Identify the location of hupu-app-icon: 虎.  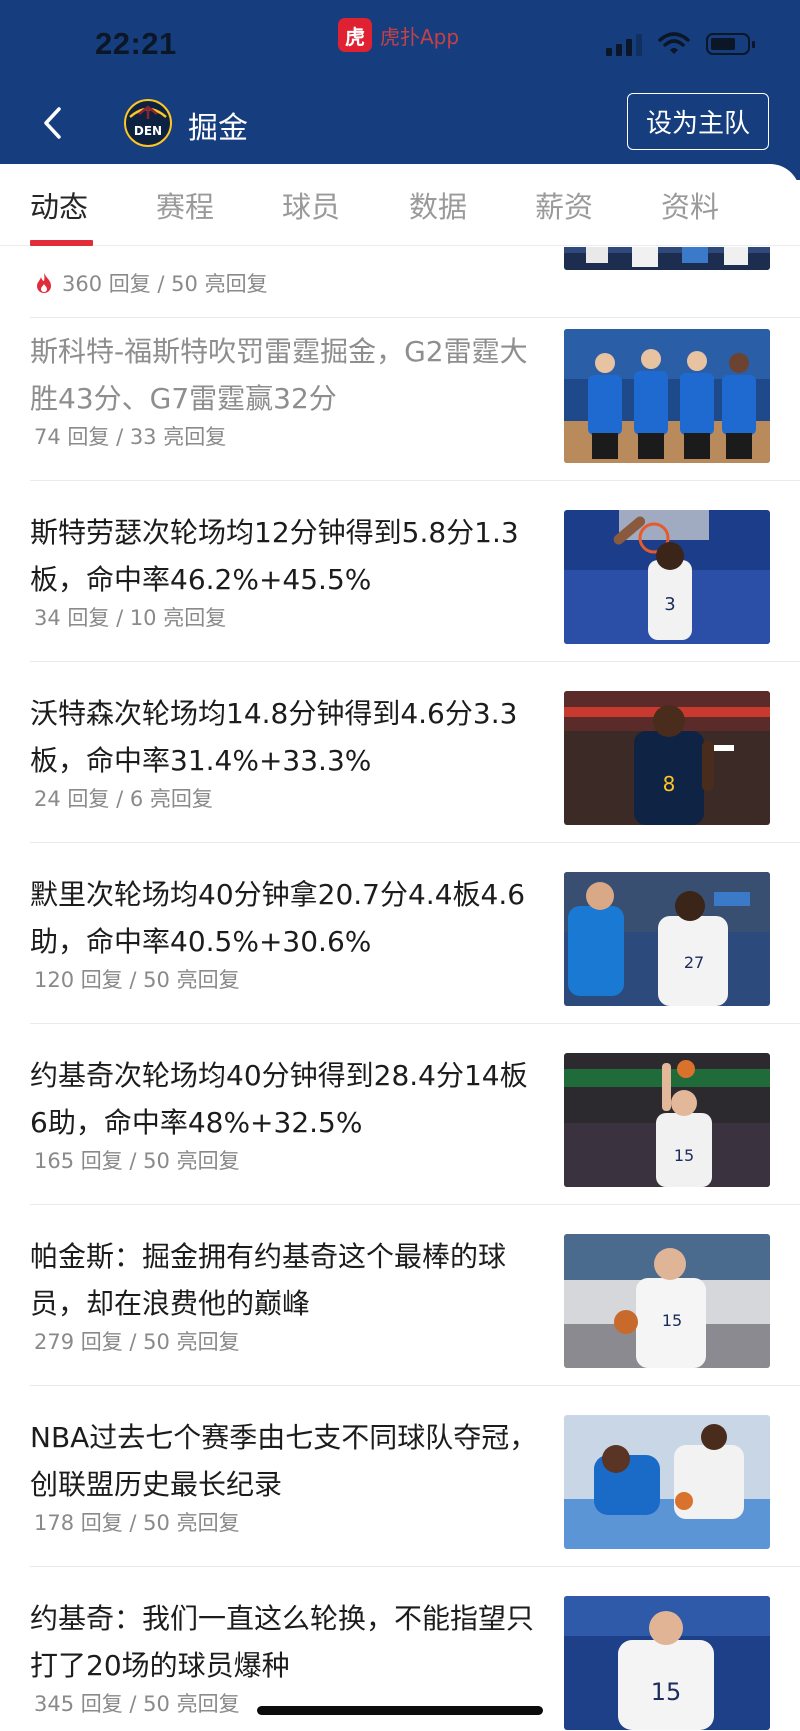
(355, 35).